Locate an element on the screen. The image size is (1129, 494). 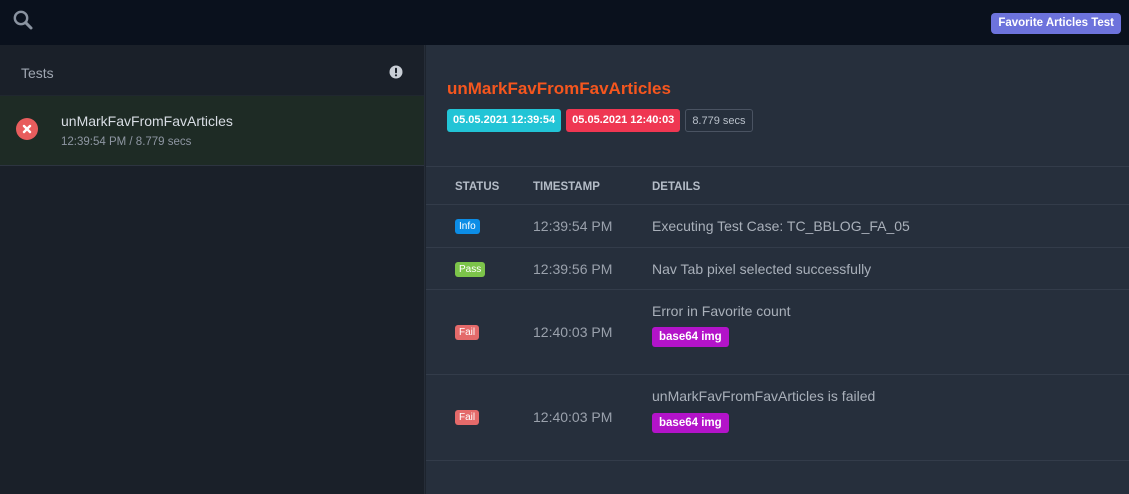
duration-badge: 8.779 secs is located at coordinates (719, 120).